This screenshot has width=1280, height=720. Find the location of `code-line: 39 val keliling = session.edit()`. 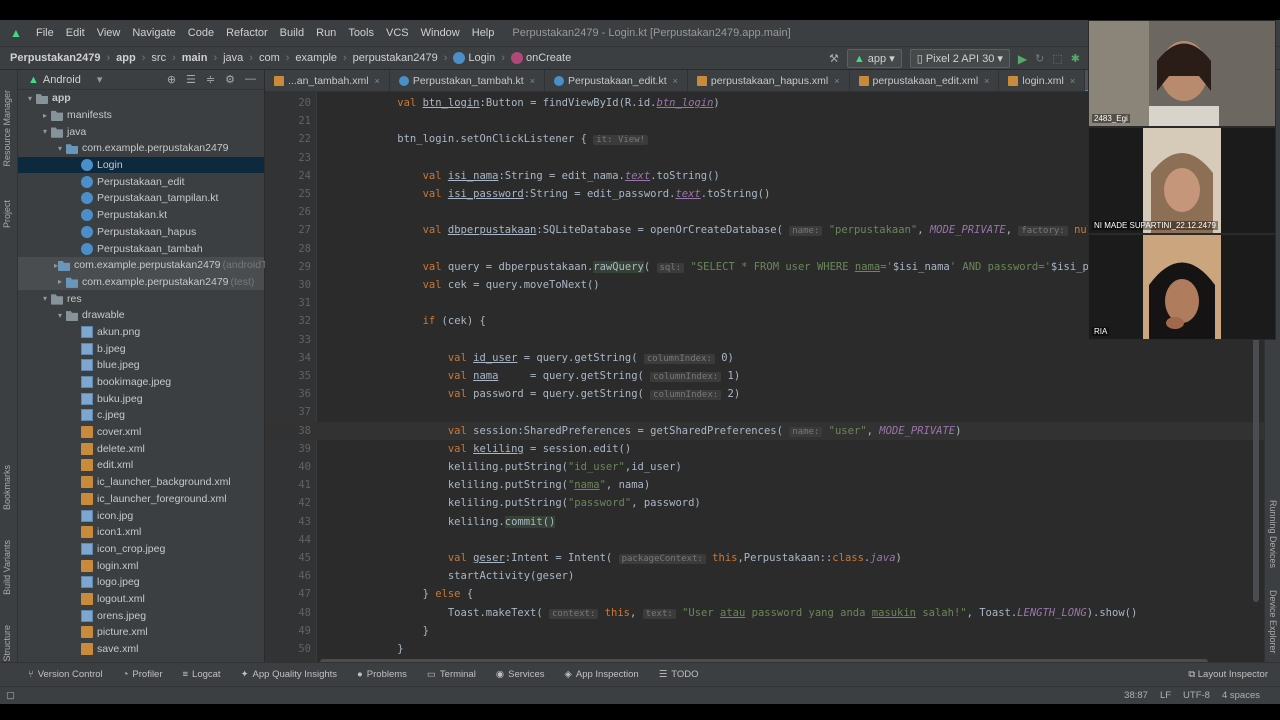

code-line: 39 val keliling = session.edit() is located at coordinates (765, 449).